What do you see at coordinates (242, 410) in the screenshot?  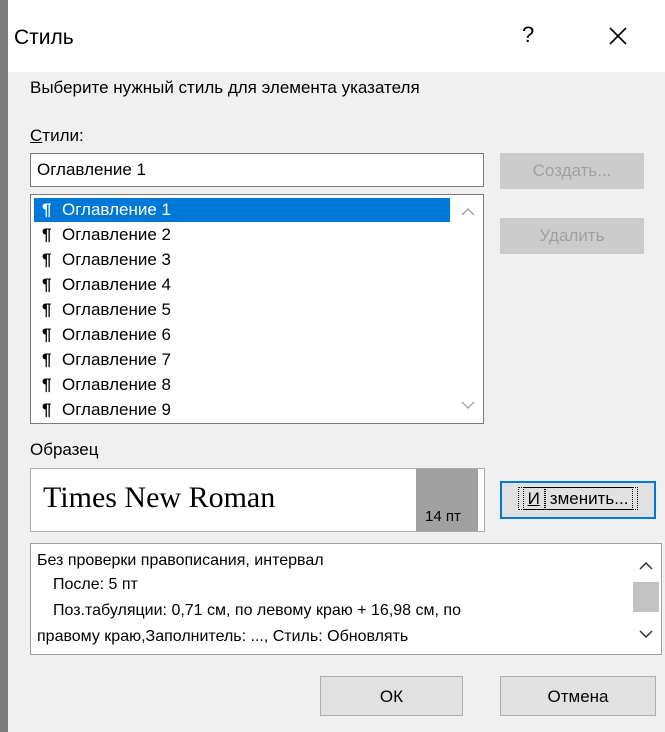 I see `list-item: ¶ Оглавление 9` at bounding box center [242, 410].